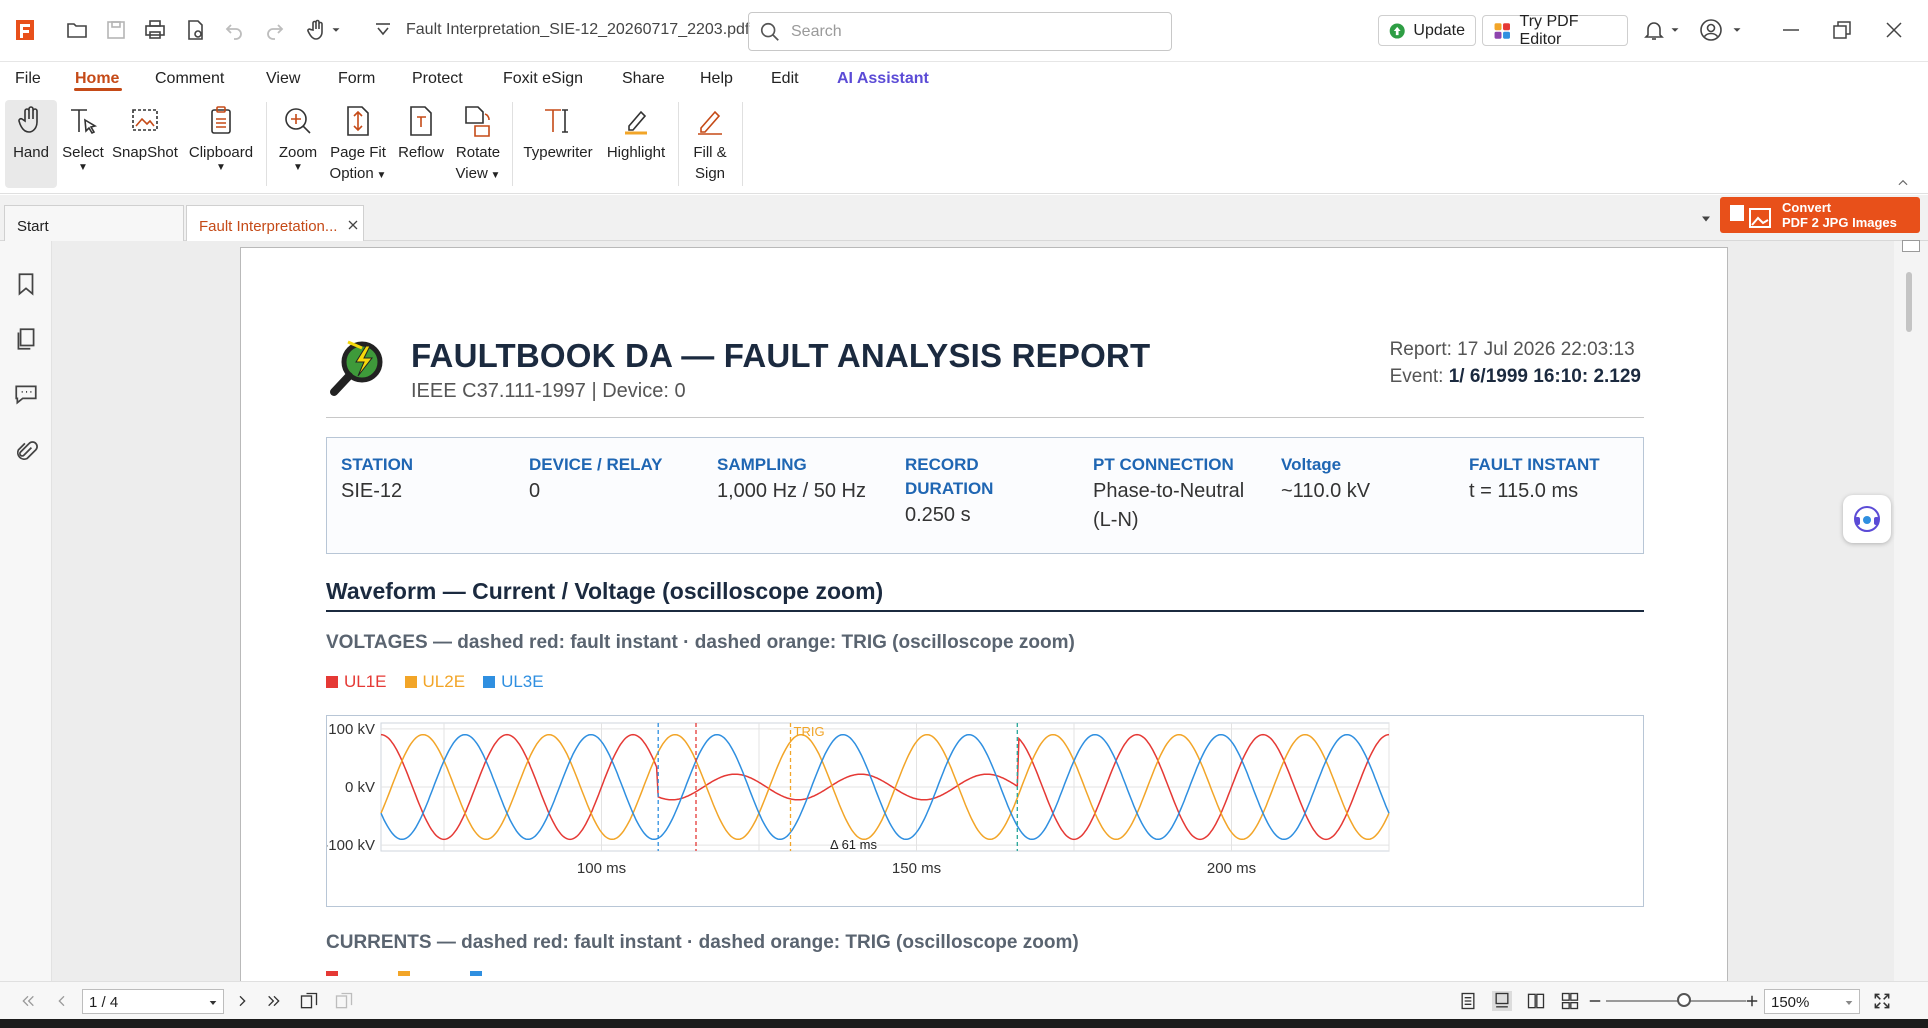 This screenshot has height=1028, width=1928. Describe the element at coordinates (478, 144) in the screenshot. I see `rotate-view-button: Rotate View ▼` at that location.